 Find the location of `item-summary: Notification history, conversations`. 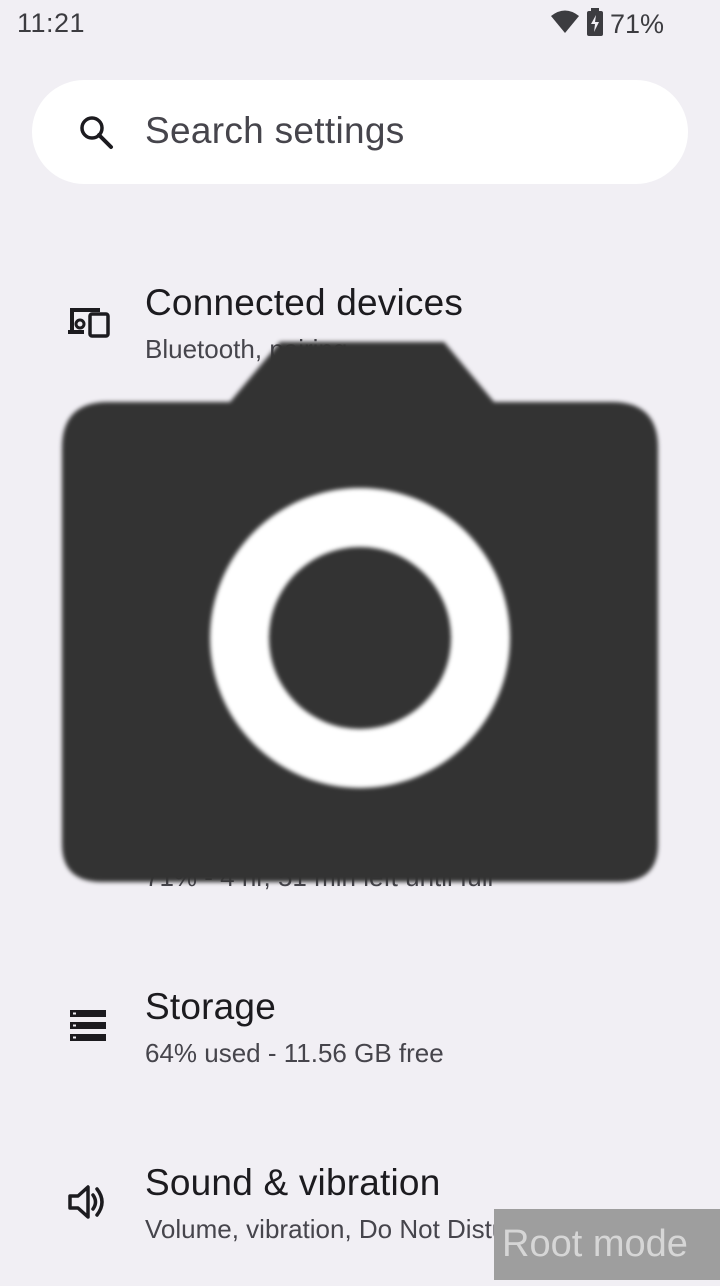

item-summary: Notification history, conversations is located at coordinates (338, 701).